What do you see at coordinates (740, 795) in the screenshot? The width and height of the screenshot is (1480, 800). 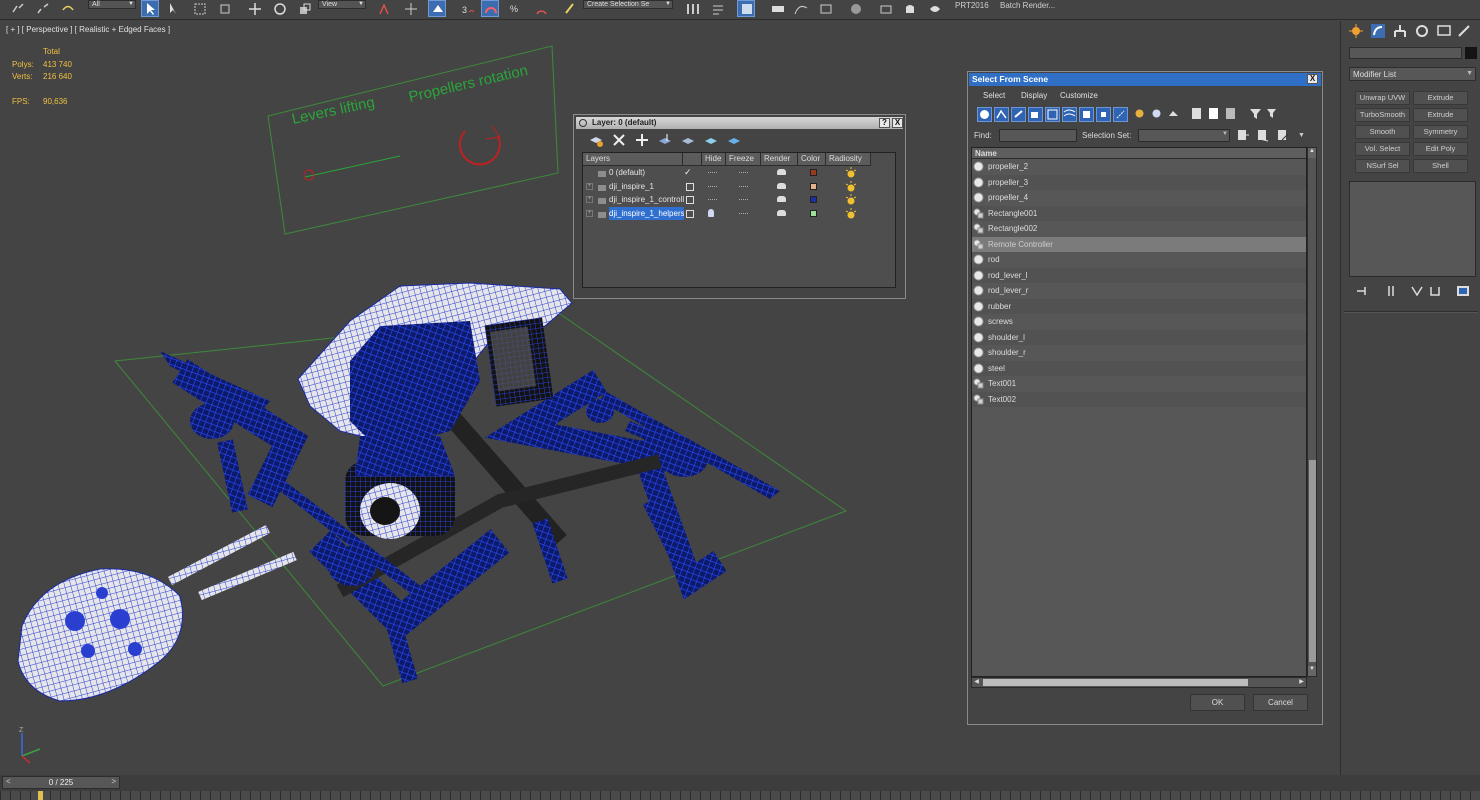 I see `track-bar` at bounding box center [740, 795].